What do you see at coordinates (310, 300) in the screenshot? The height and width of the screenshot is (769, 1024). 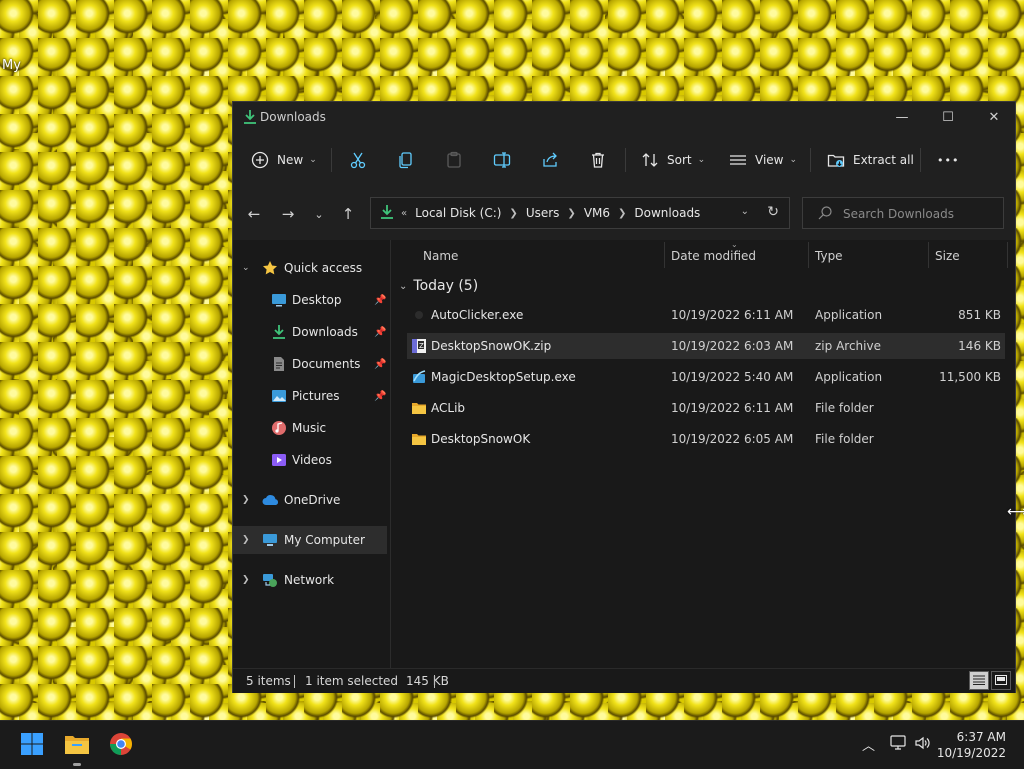 I see `sidebar-item-desktop: Desktop 📌` at bounding box center [310, 300].